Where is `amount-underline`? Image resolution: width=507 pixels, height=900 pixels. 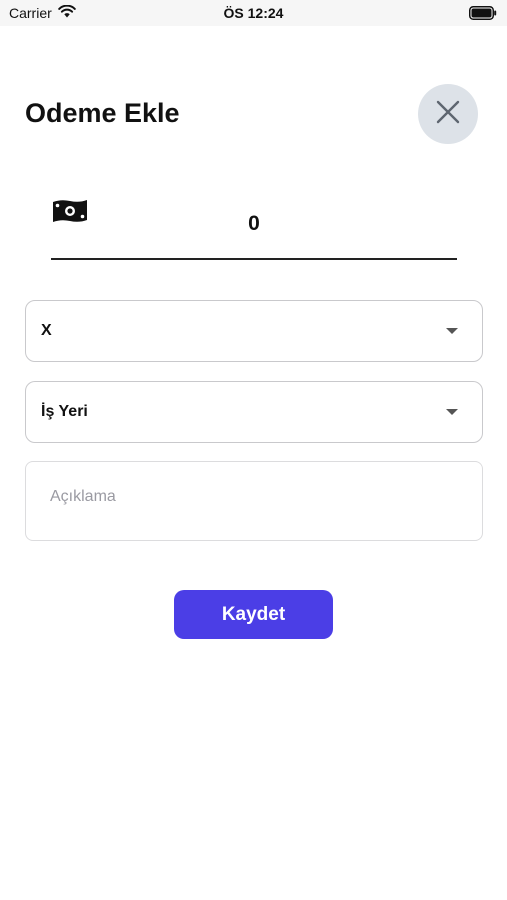
amount-underline is located at coordinates (254, 259).